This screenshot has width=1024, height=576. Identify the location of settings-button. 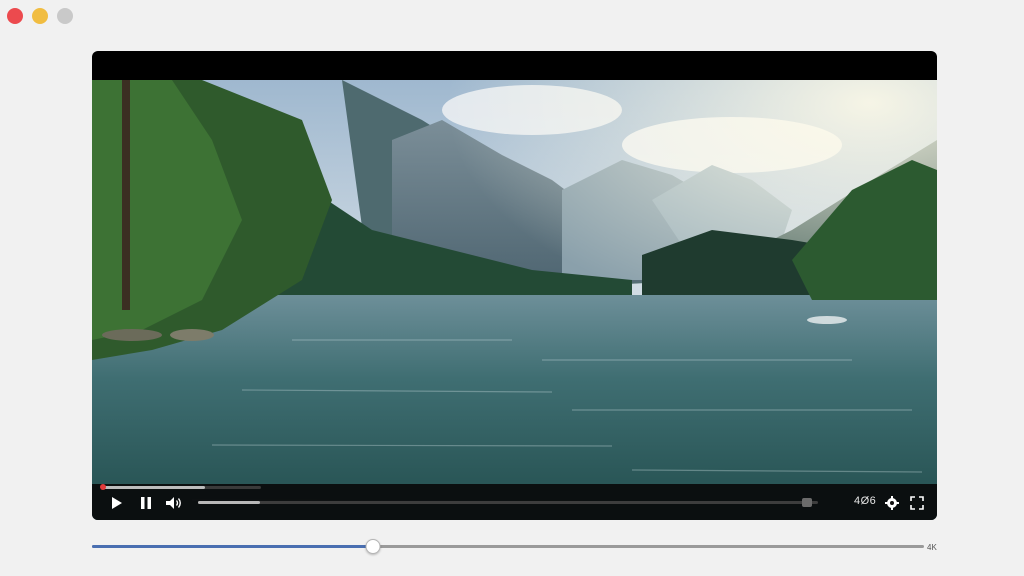
(892, 503).